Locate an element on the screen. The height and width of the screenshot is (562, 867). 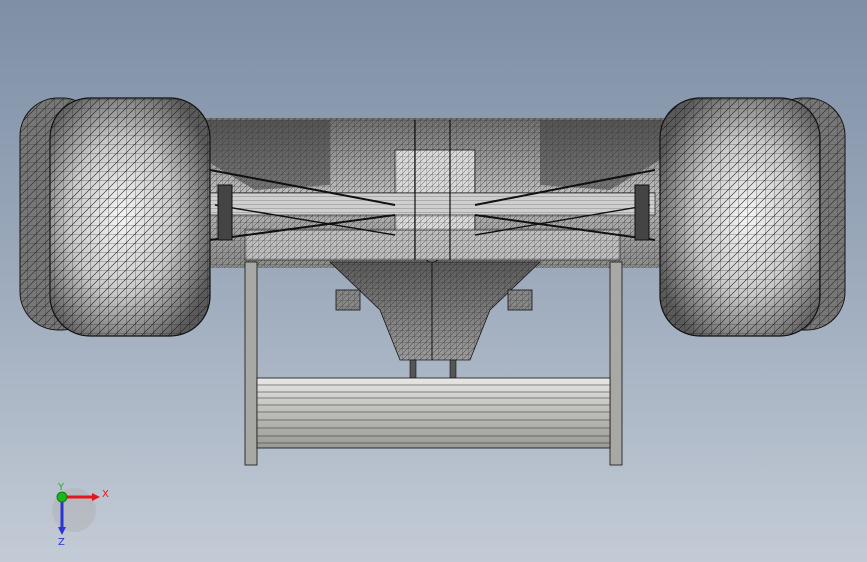
rear-left-tyre is located at coordinates (115, 217).